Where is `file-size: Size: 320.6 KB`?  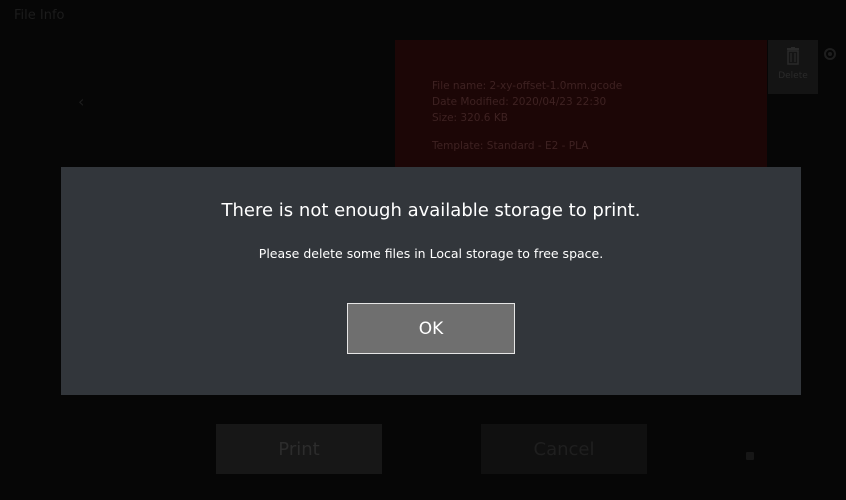
file-size: Size: 320.6 KB is located at coordinates (470, 118).